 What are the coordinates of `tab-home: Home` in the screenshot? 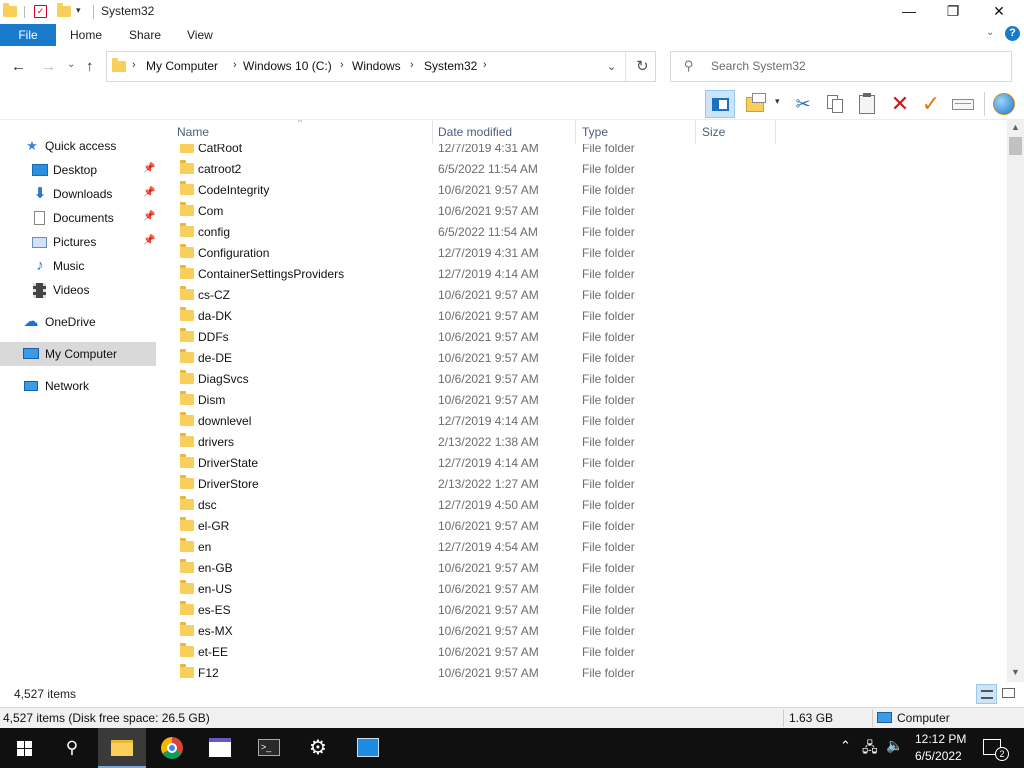 It's located at (86, 35).